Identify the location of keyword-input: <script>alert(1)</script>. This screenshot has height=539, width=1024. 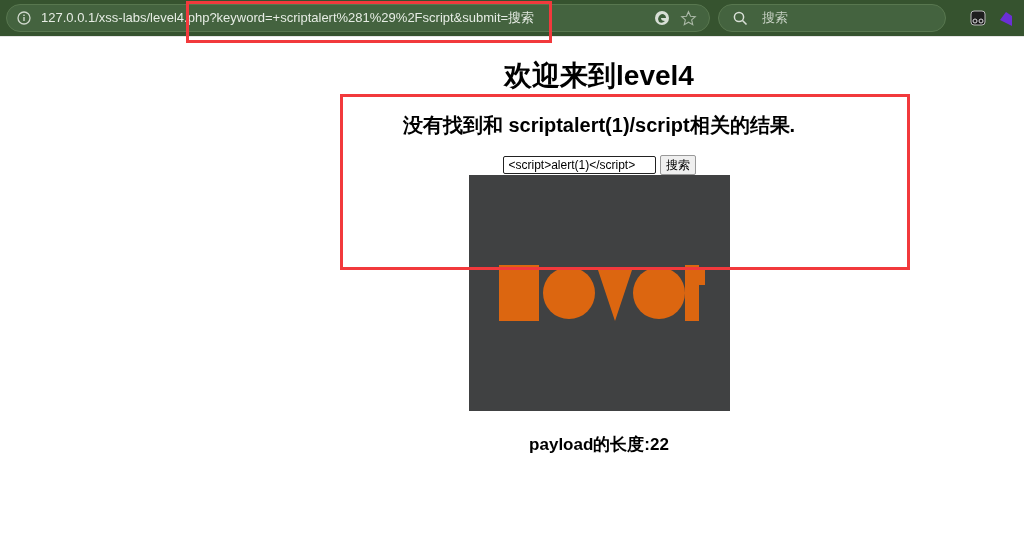
(579, 165).